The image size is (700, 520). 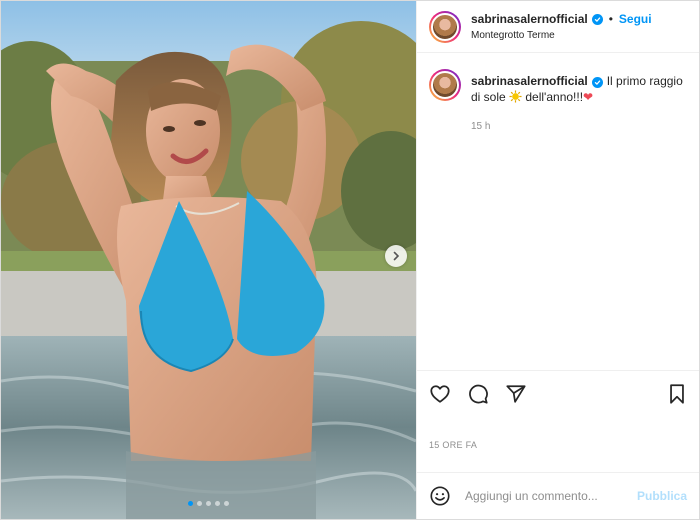 I want to click on share-button, so click(x=516, y=394).